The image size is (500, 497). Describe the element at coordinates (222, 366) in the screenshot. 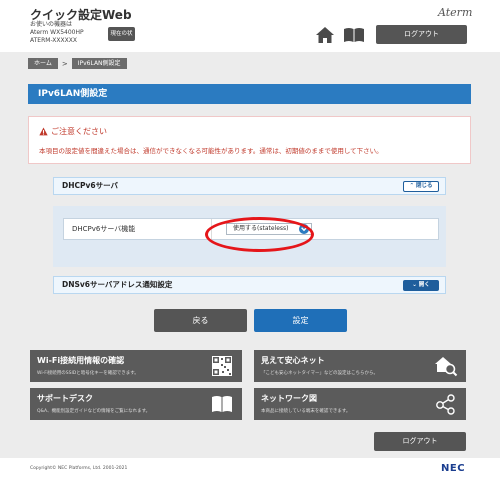

I see `qr-code-icon` at that location.